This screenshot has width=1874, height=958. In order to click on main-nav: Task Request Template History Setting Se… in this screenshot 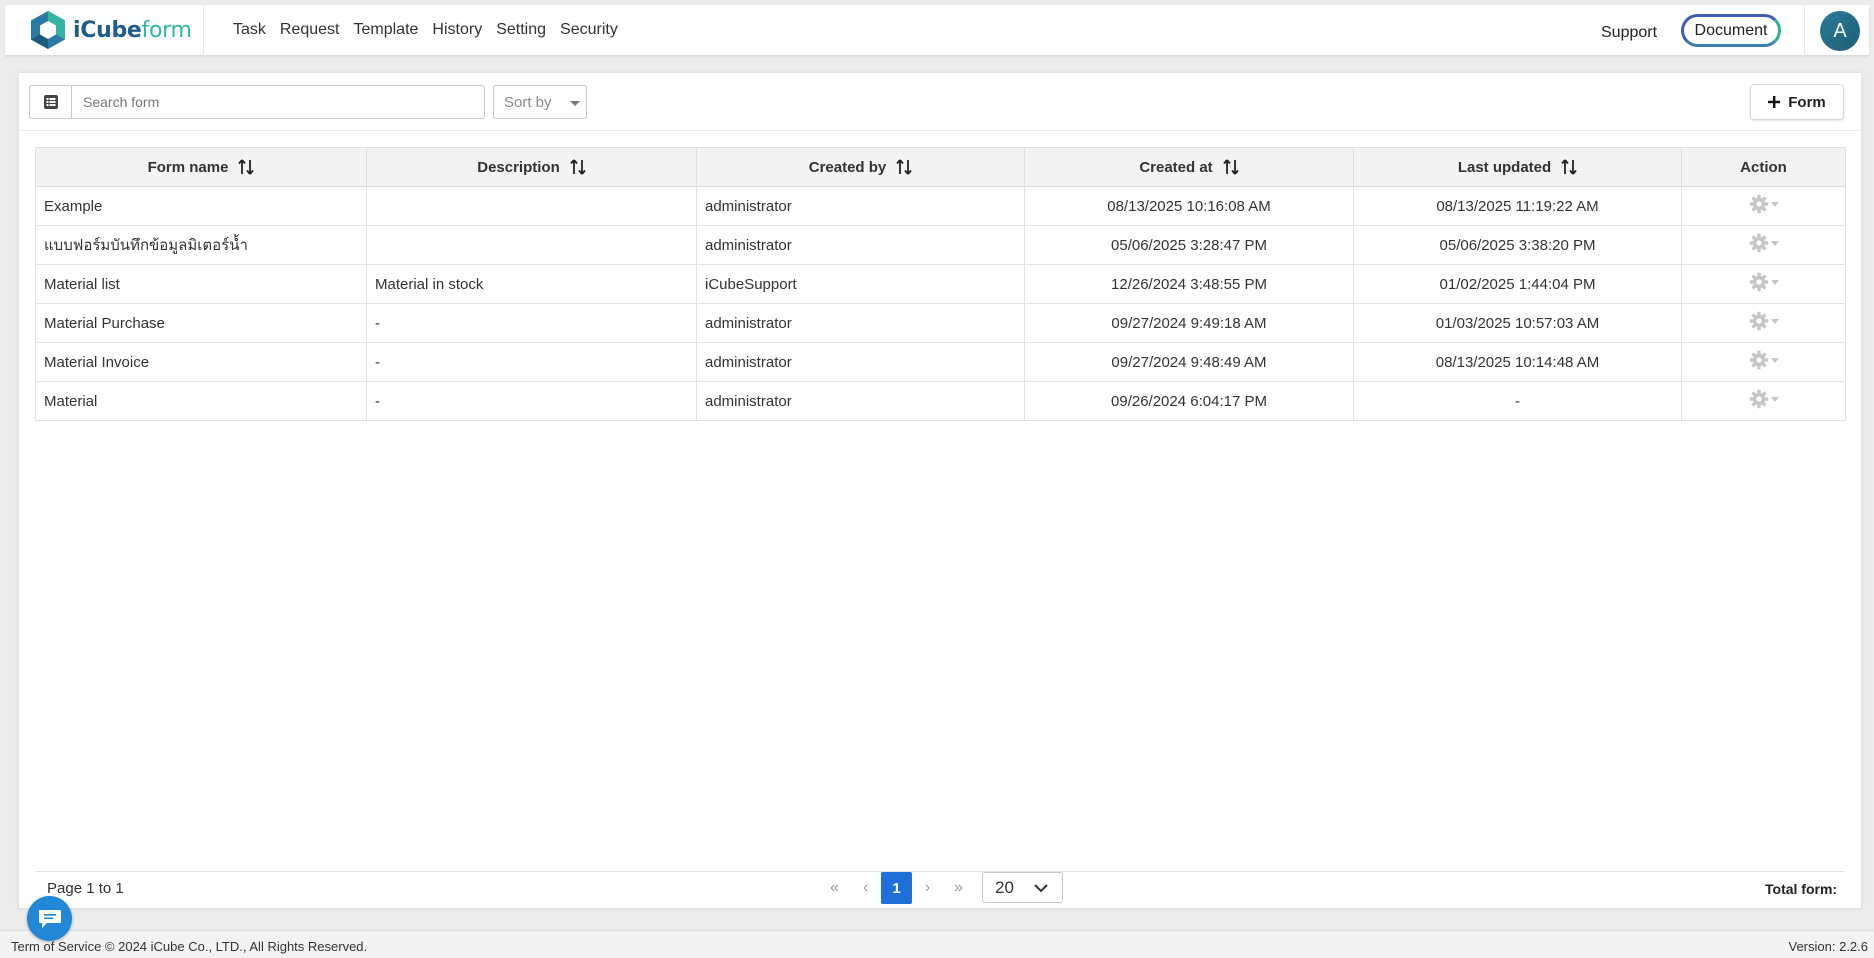, I will do `click(425, 30)`.